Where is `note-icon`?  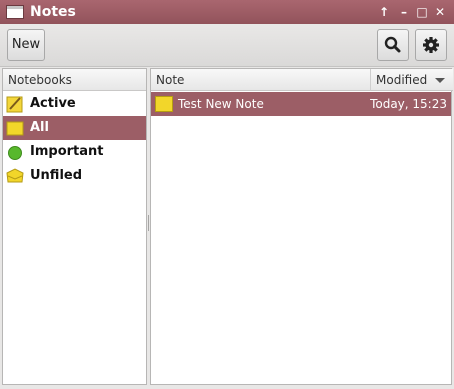 note-icon is located at coordinates (164, 104).